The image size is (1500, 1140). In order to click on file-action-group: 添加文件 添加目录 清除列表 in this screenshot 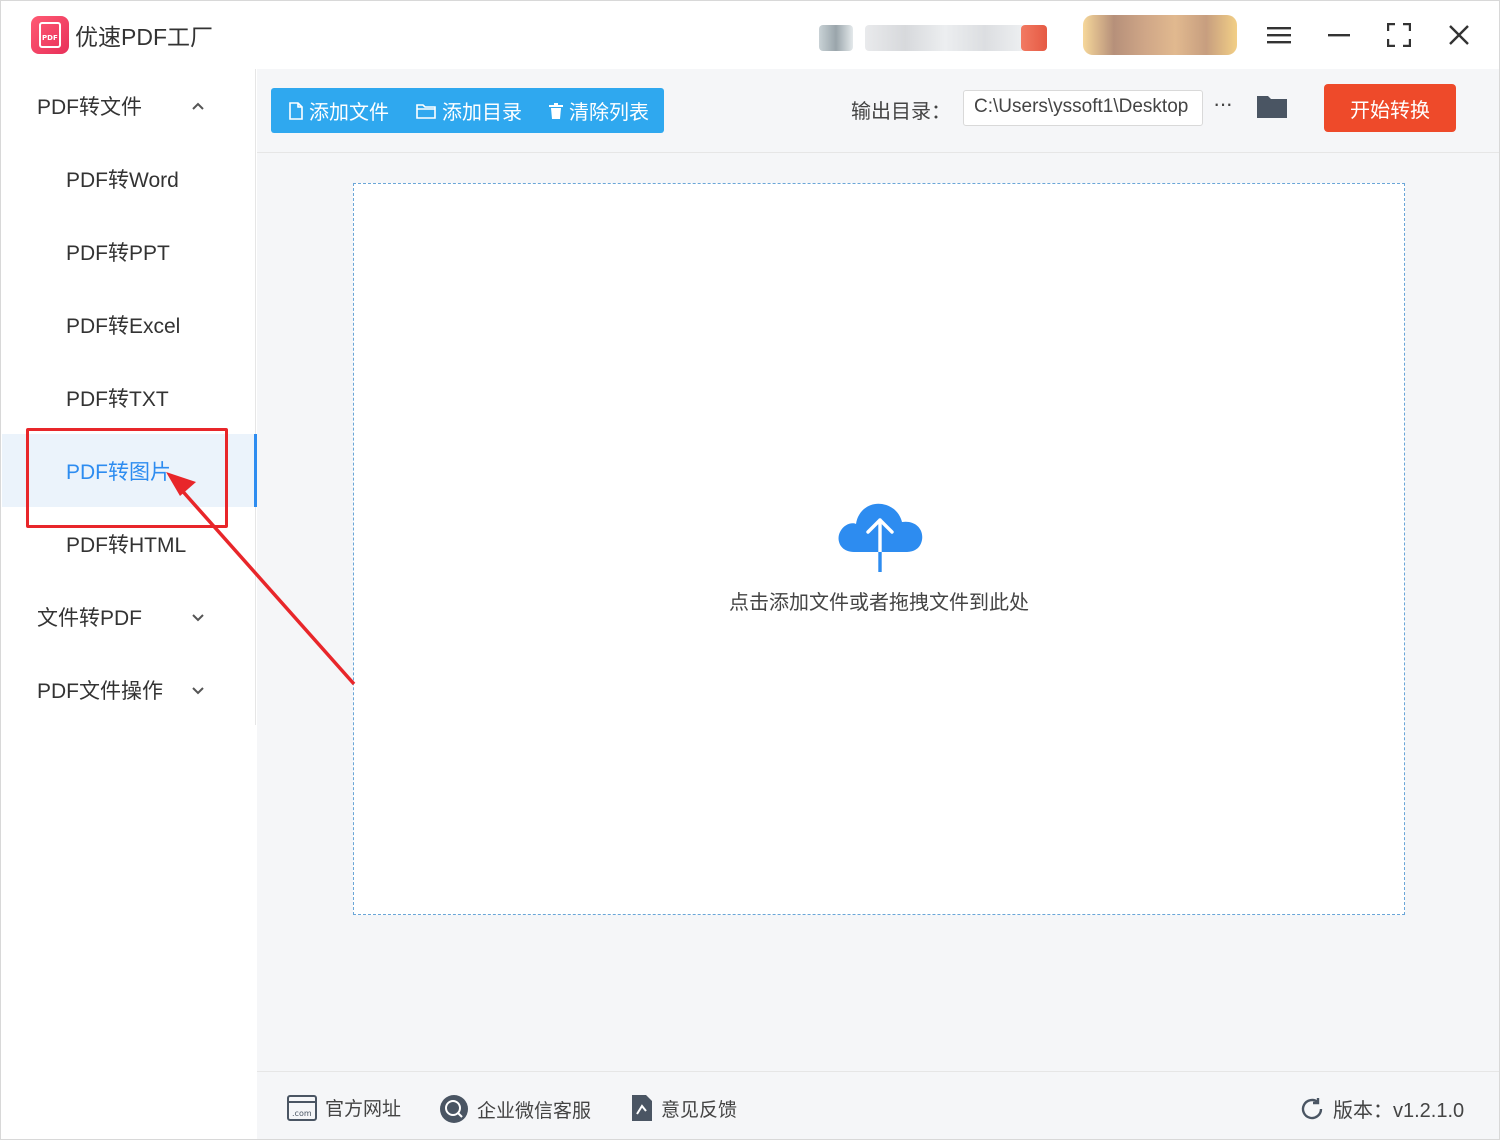, I will do `click(467, 110)`.